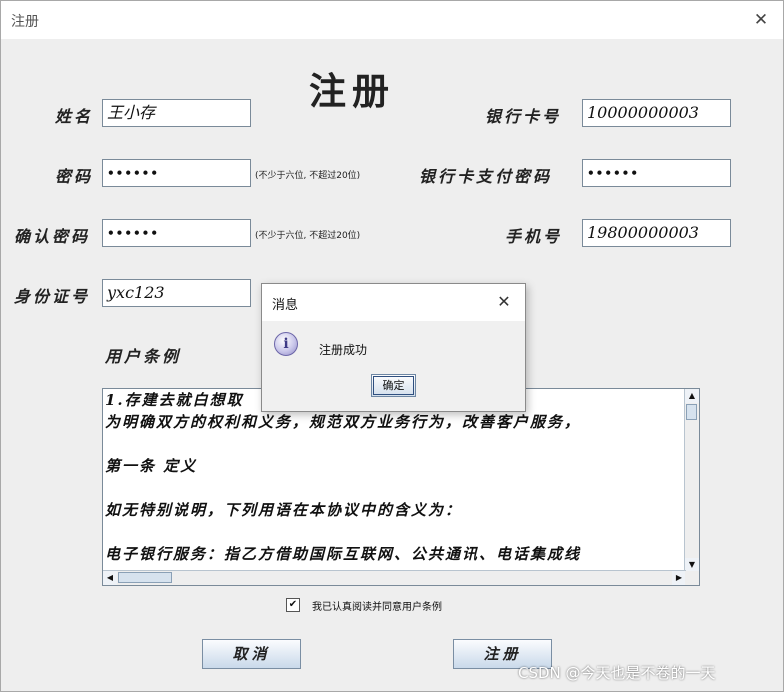 The image size is (784, 692). I want to click on phone-field: 19800000003, so click(656, 233).